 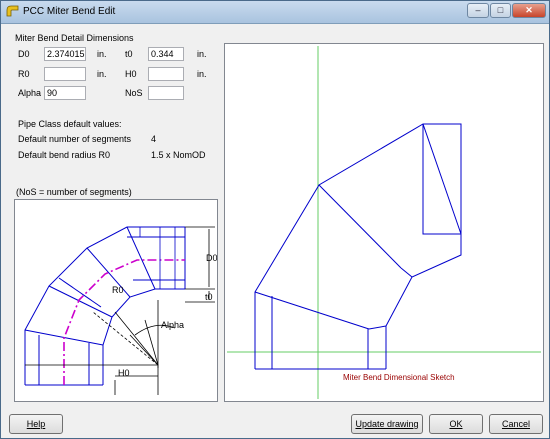 What do you see at coordinates (69, 11) in the screenshot?
I see `window-title: PCC Miter Bend Edit` at bounding box center [69, 11].